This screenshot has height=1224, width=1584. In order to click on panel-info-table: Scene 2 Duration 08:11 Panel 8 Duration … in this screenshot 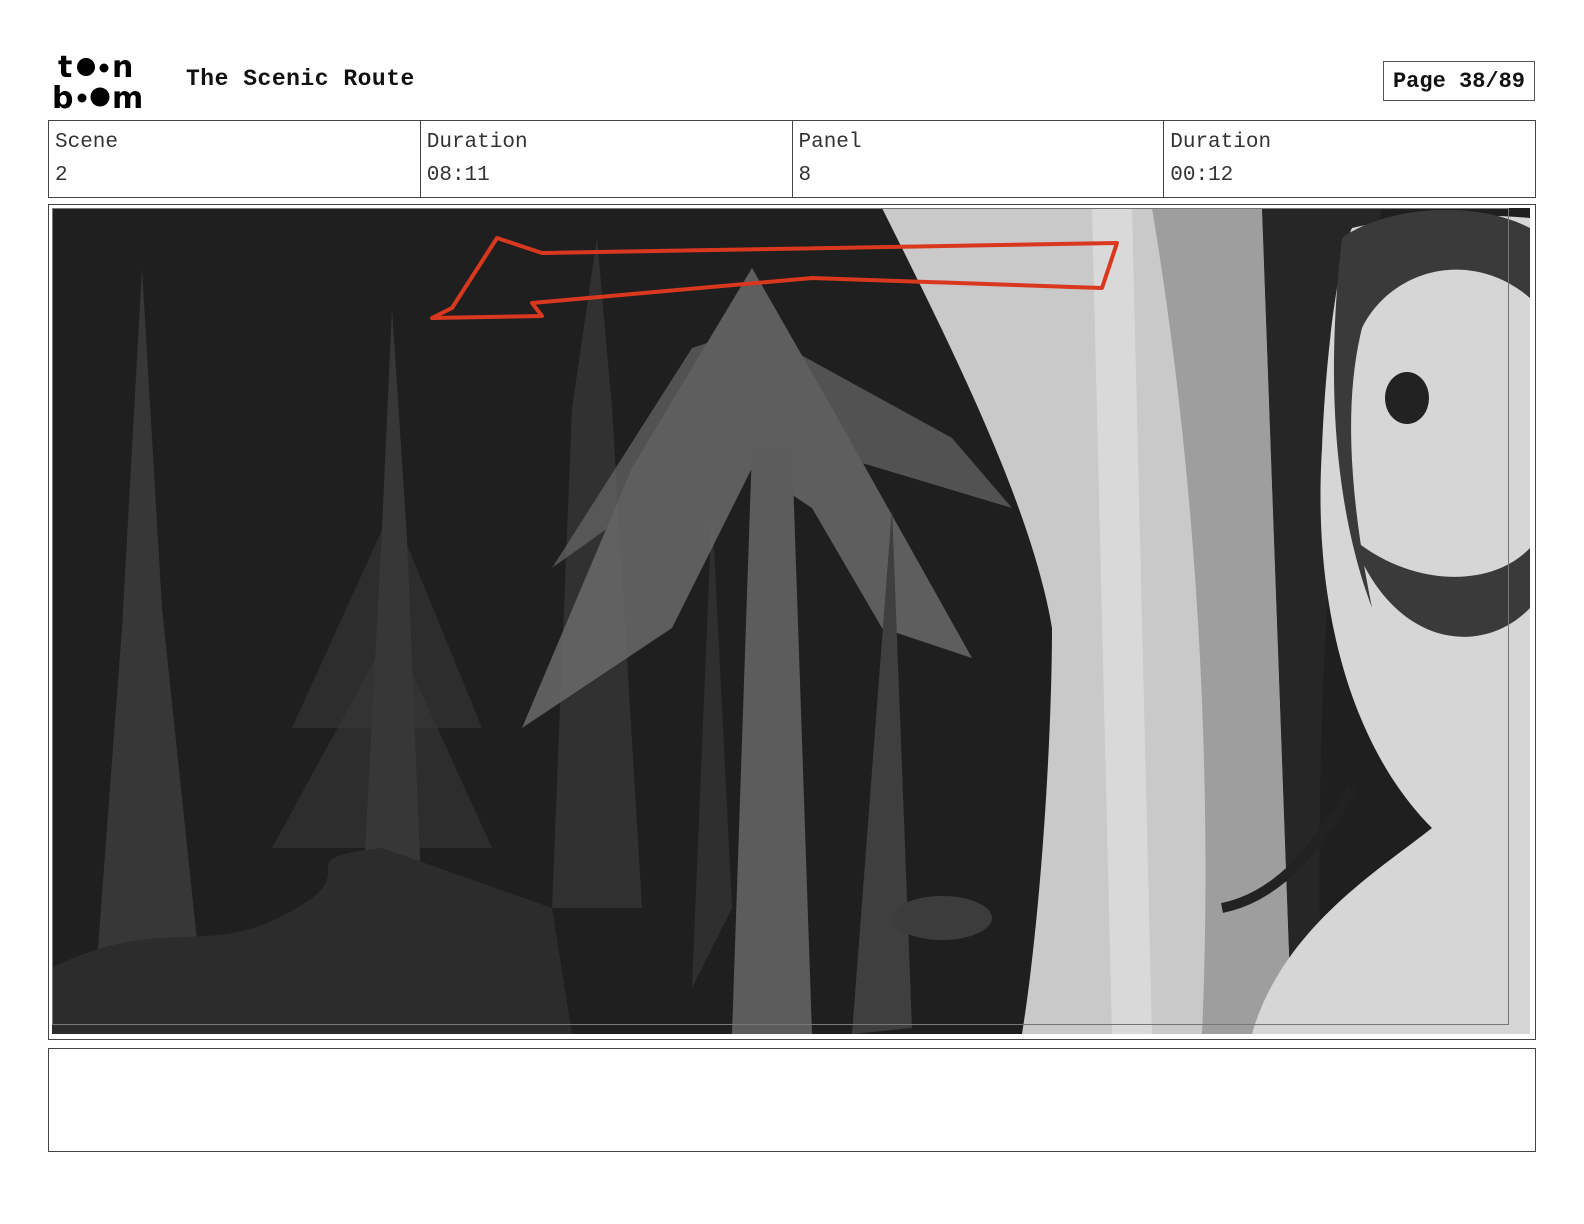, I will do `click(792, 159)`.